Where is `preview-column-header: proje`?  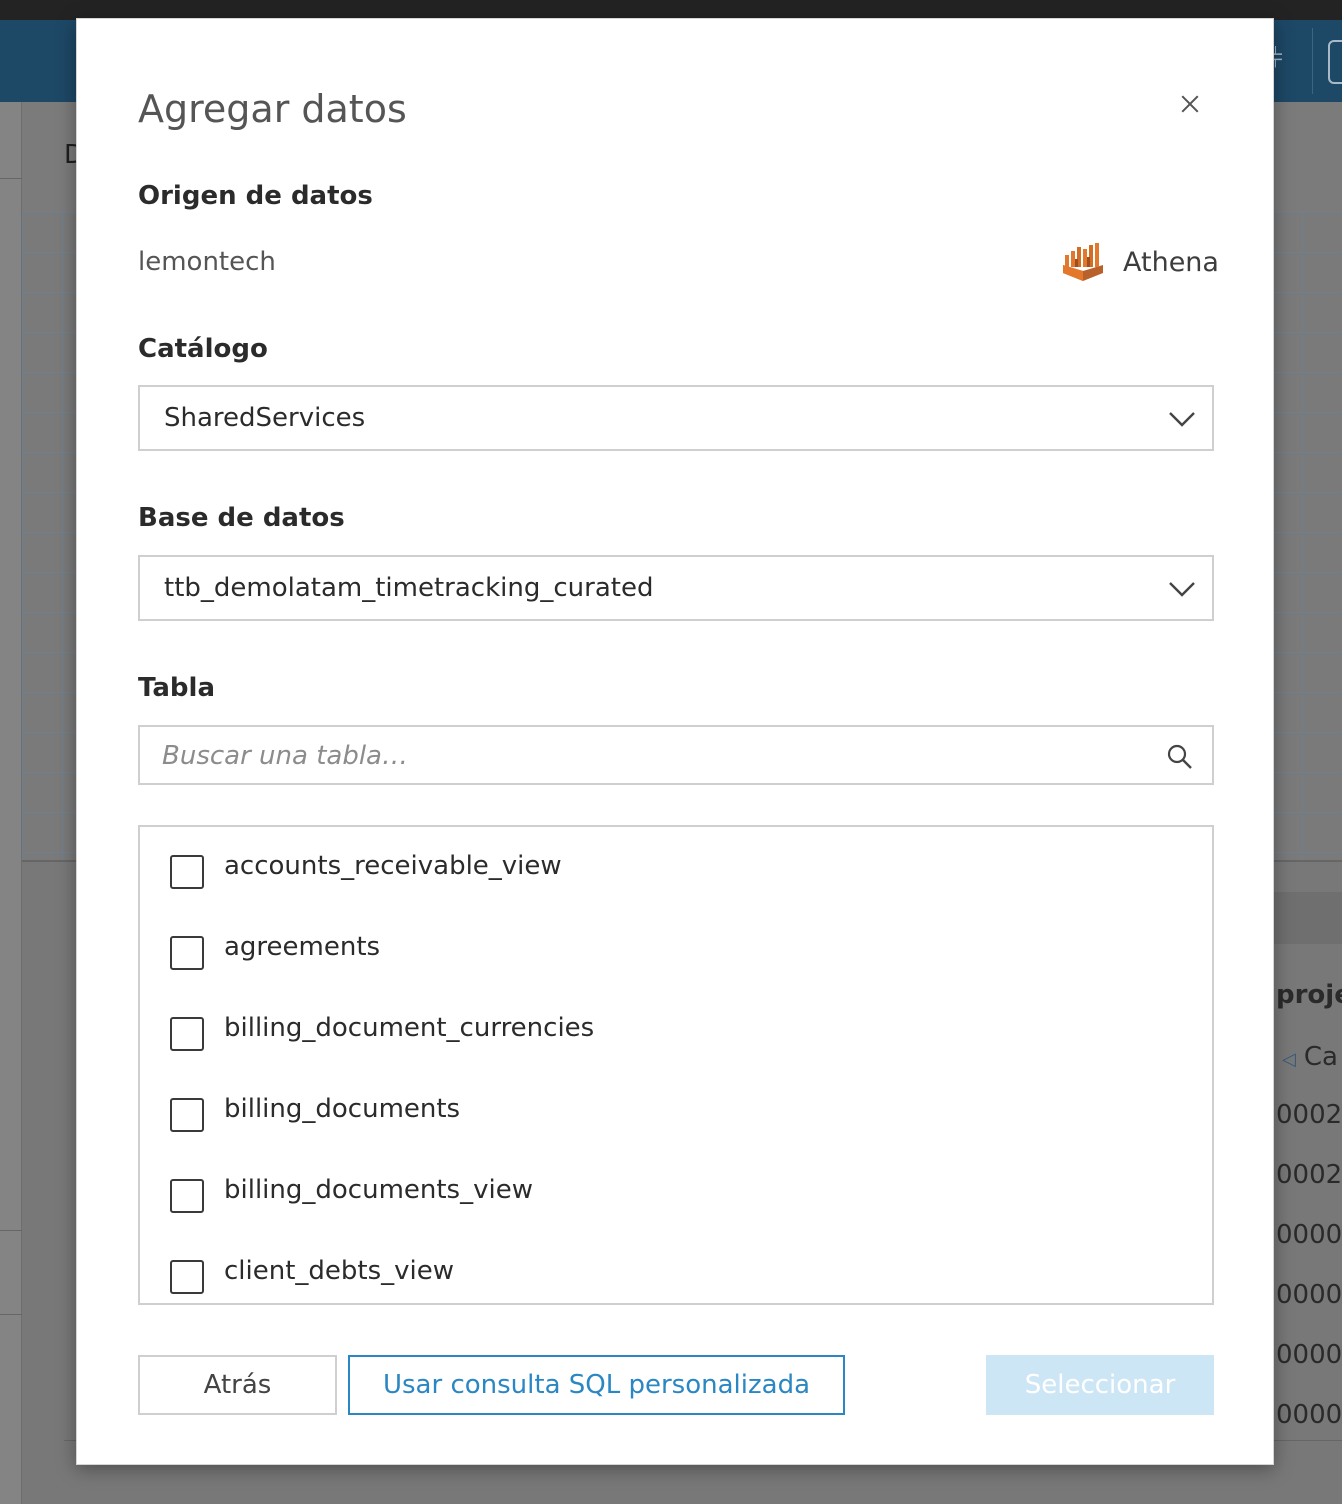 preview-column-header: proje is located at coordinates (1309, 995).